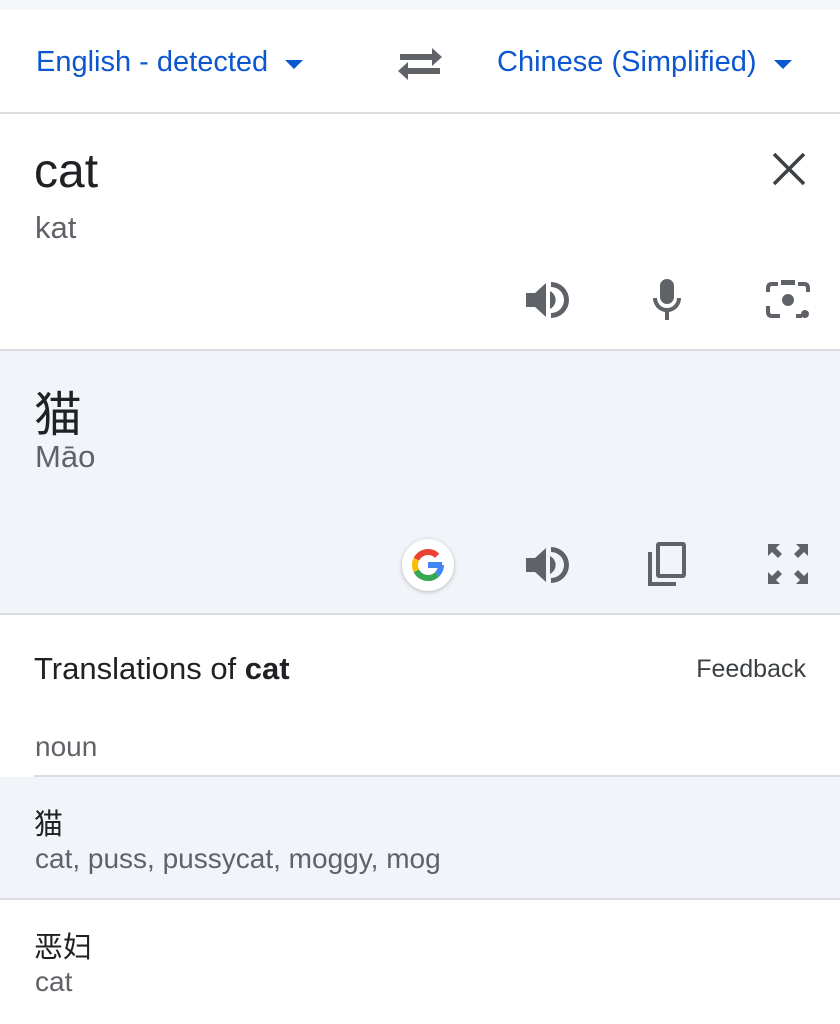 This screenshot has width=840, height=1024. I want to click on translation-entry: 恶妇 cat, so click(420, 962).